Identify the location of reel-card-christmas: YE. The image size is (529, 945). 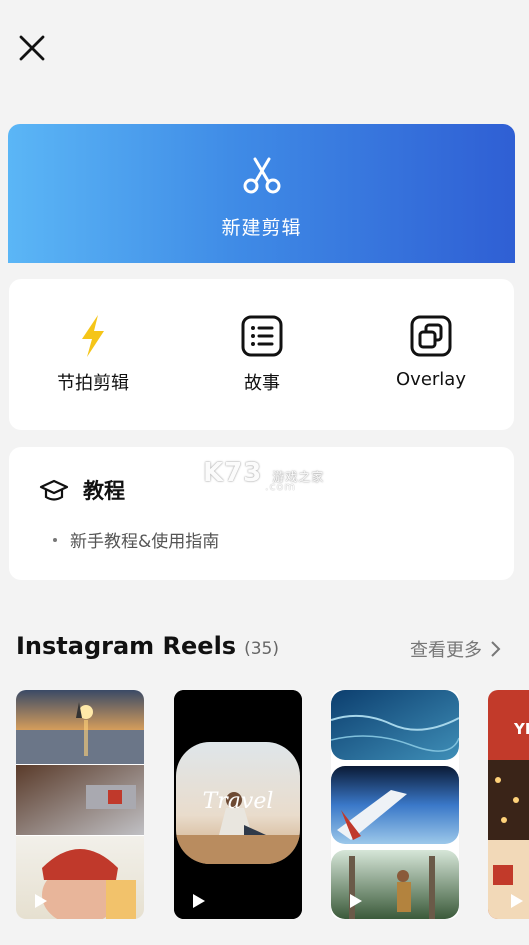
(508, 804).